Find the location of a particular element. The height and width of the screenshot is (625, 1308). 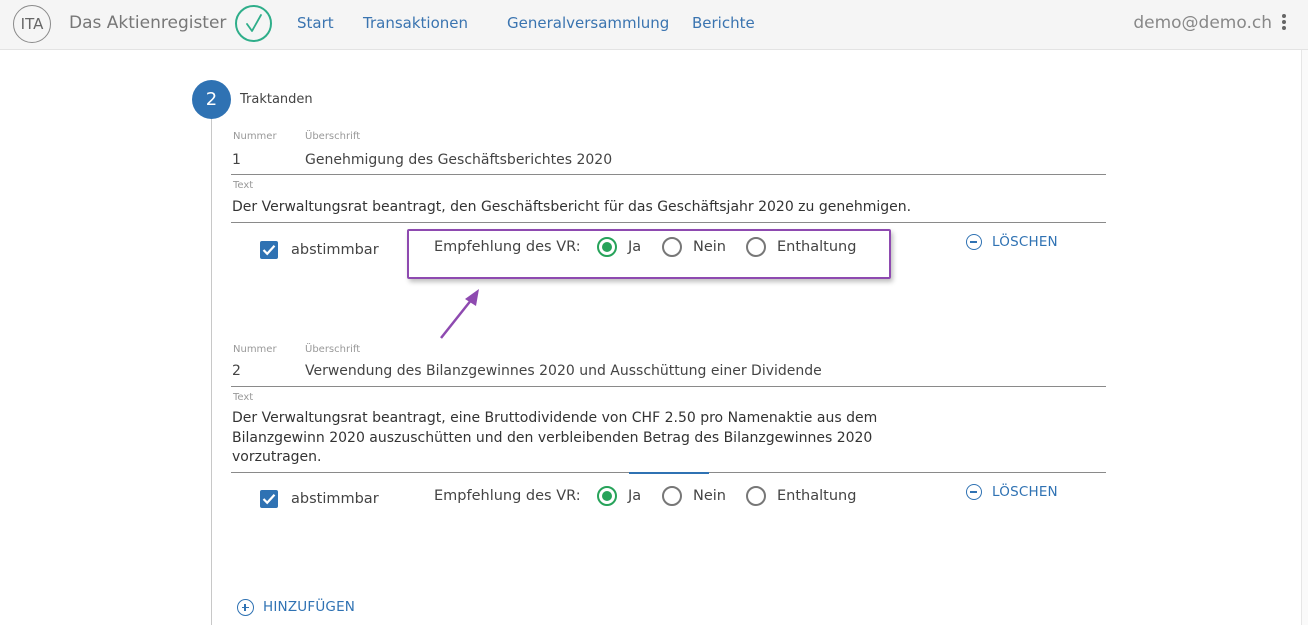

empfehlung-label: Empfehlung des VR: is located at coordinates (507, 496).